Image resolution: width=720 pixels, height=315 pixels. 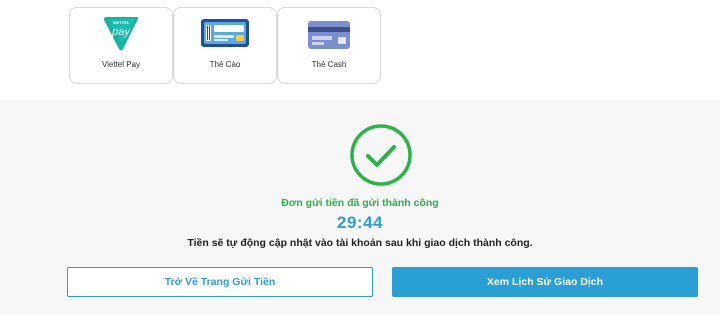 What do you see at coordinates (121, 64) in the screenshot?
I see `payment-method-label: Viettel Pay` at bounding box center [121, 64].